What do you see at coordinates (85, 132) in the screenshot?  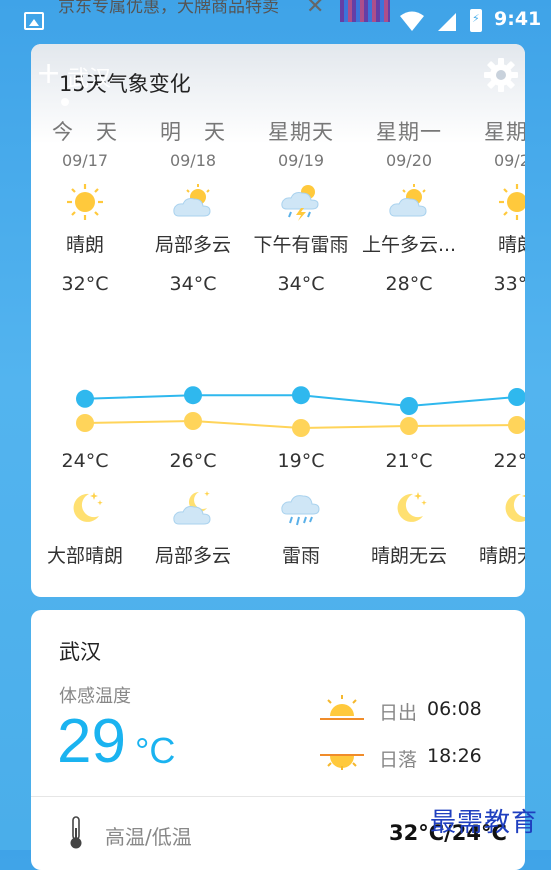 I see `day-label: 今 天` at bounding box center [85, 132].